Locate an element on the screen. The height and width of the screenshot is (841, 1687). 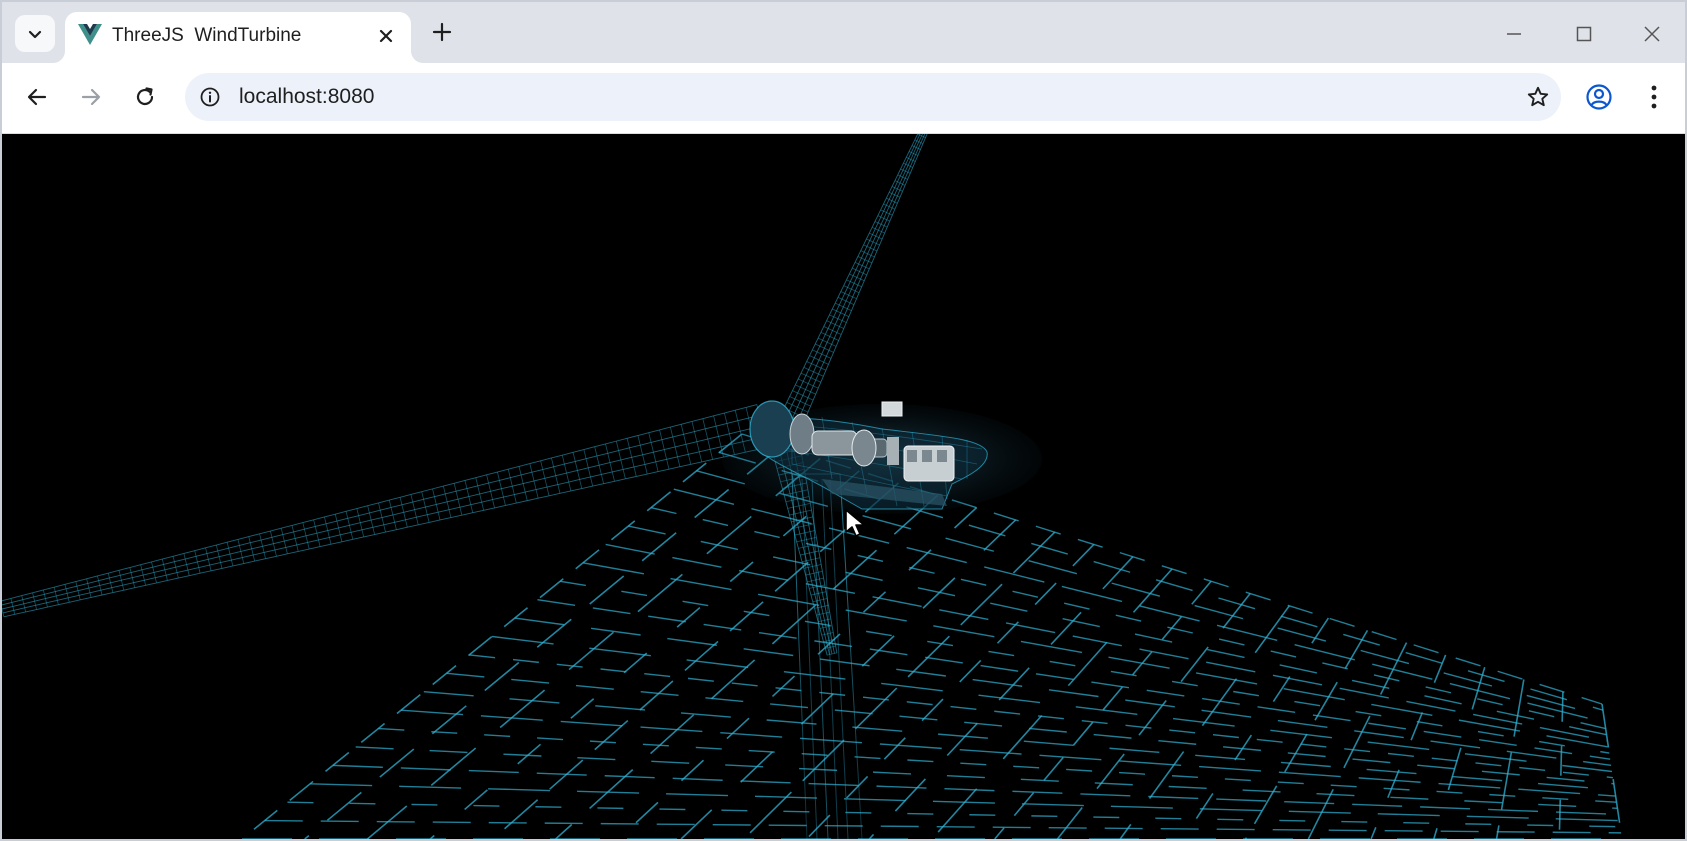
back-button is located at coordinates (37, 97).